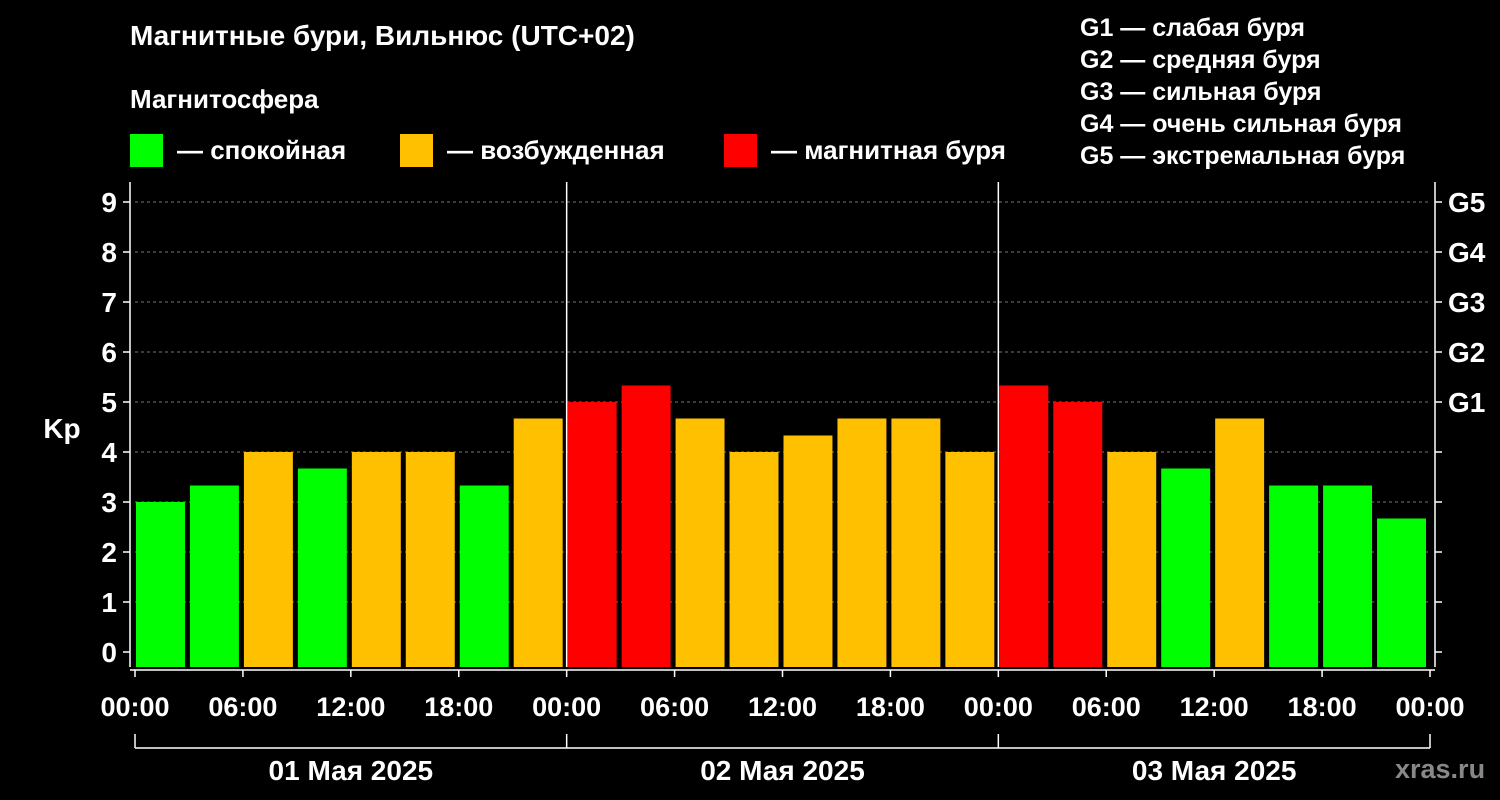  I want to click on g-scale-label: G5, so click(1466, 202).